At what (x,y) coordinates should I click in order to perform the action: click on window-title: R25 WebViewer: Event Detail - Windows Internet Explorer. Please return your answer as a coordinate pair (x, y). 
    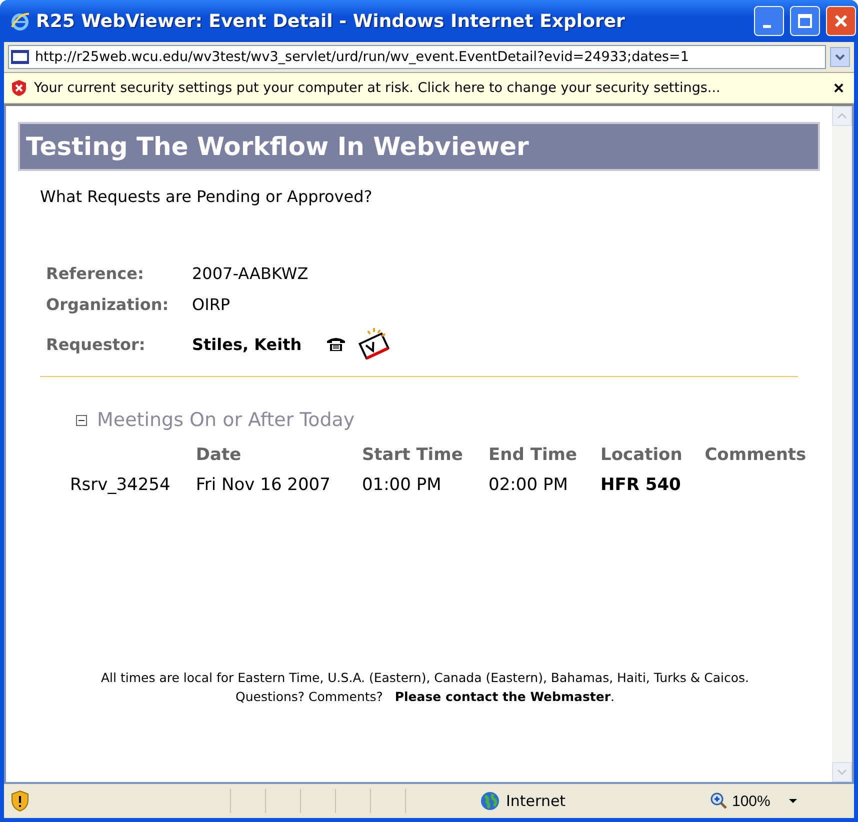
    Looking at the image, I should click on (331, 21).